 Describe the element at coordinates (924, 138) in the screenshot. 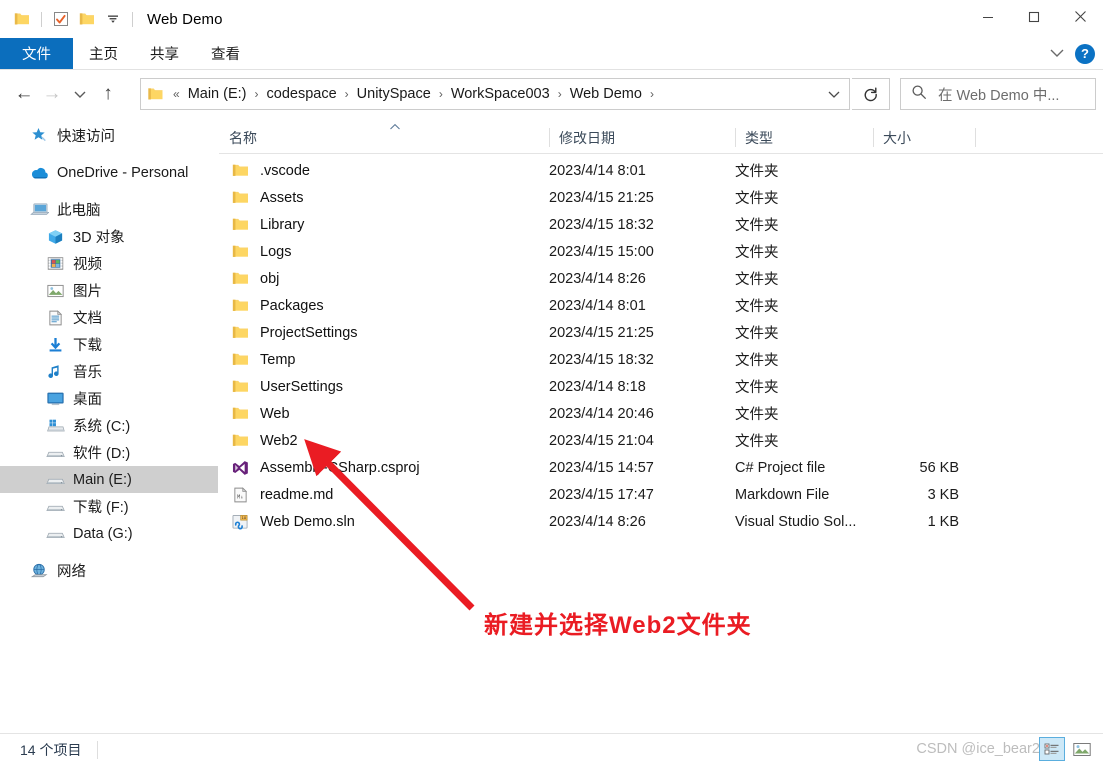

I see `column-header-size: 大小` at that location.